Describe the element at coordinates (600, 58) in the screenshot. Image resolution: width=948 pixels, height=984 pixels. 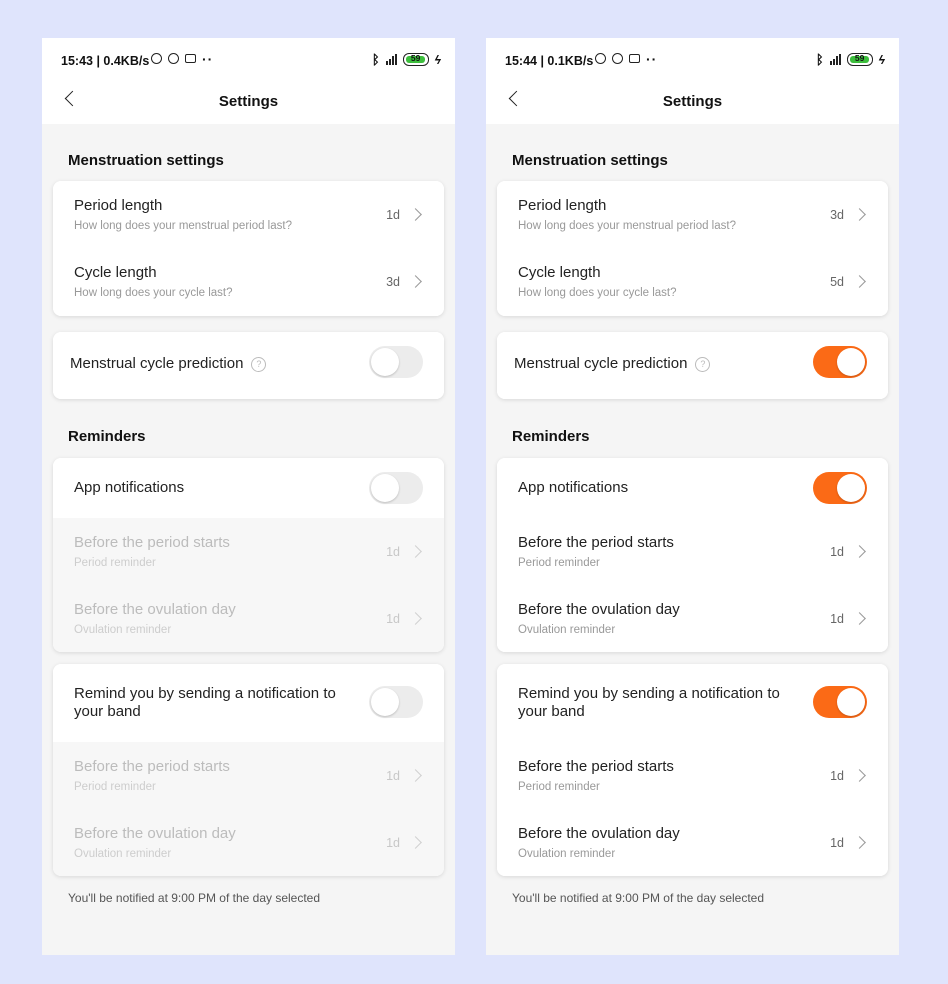
I see `alarm-icon` at that location.